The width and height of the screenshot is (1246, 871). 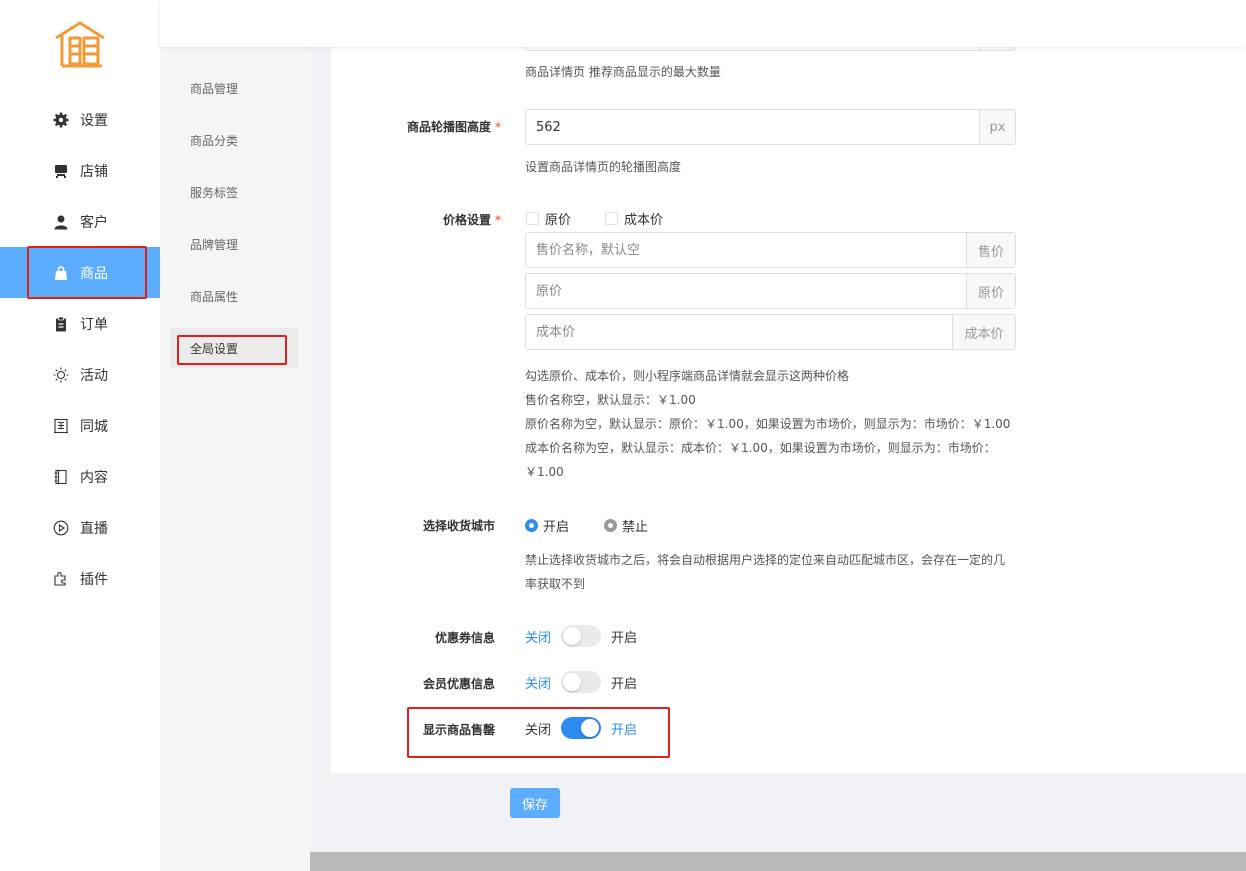 I want to click on city-help-line: 禁止选择收货城市之后，将会自动根据用户选择的定位来自动匹配城市区，会存在一定的几, so click(x=765, y=560).